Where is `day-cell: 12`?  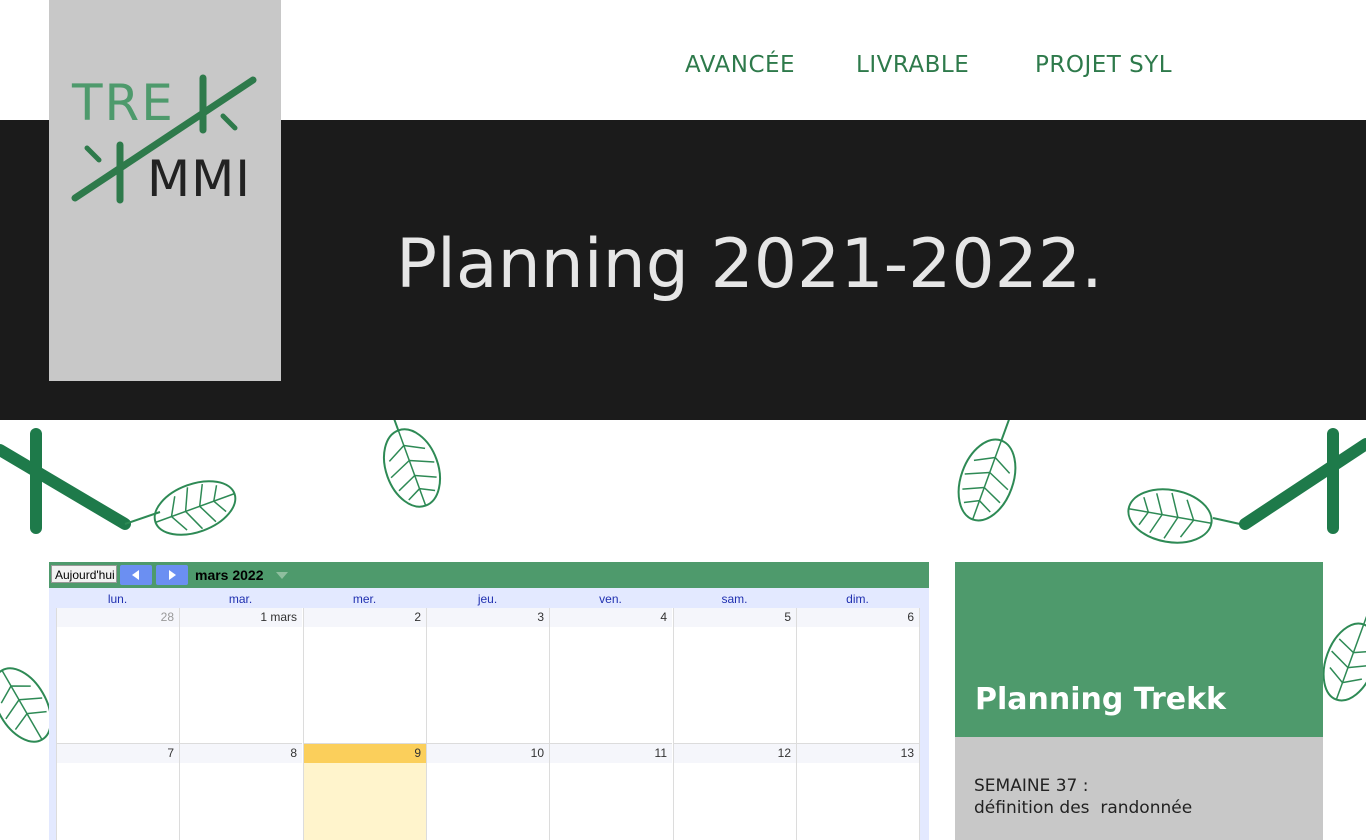
day-cell: 12 is located at coordinates (734, 792).